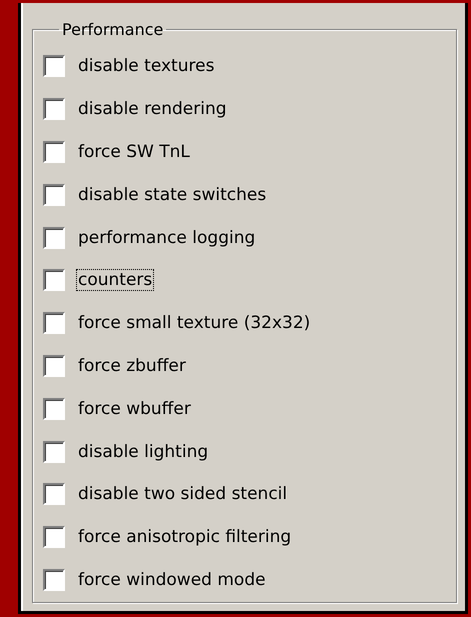 The height and width of the screenshot is (617, 471). I want to click on checkbox-label: force small texture (32x32), so click(194, 323).